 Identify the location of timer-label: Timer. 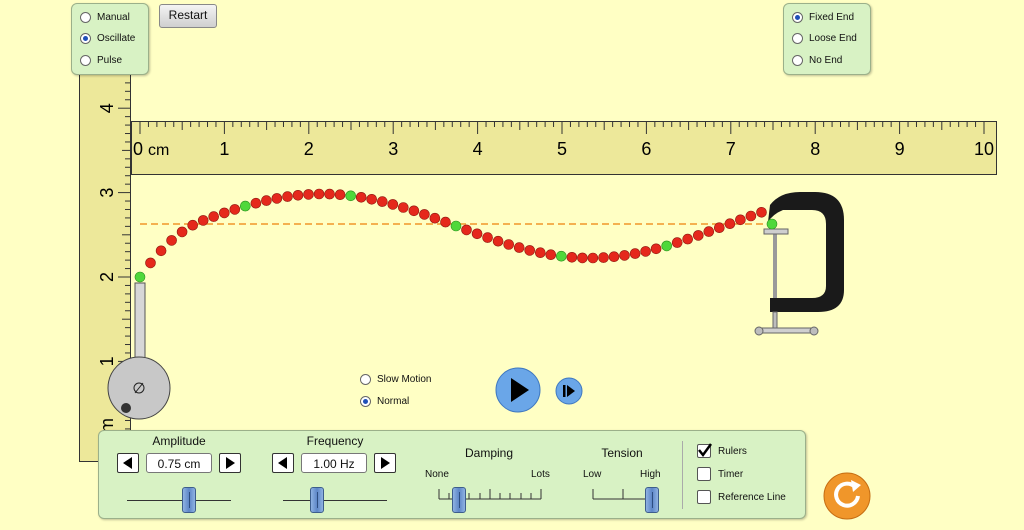
(730, 474).